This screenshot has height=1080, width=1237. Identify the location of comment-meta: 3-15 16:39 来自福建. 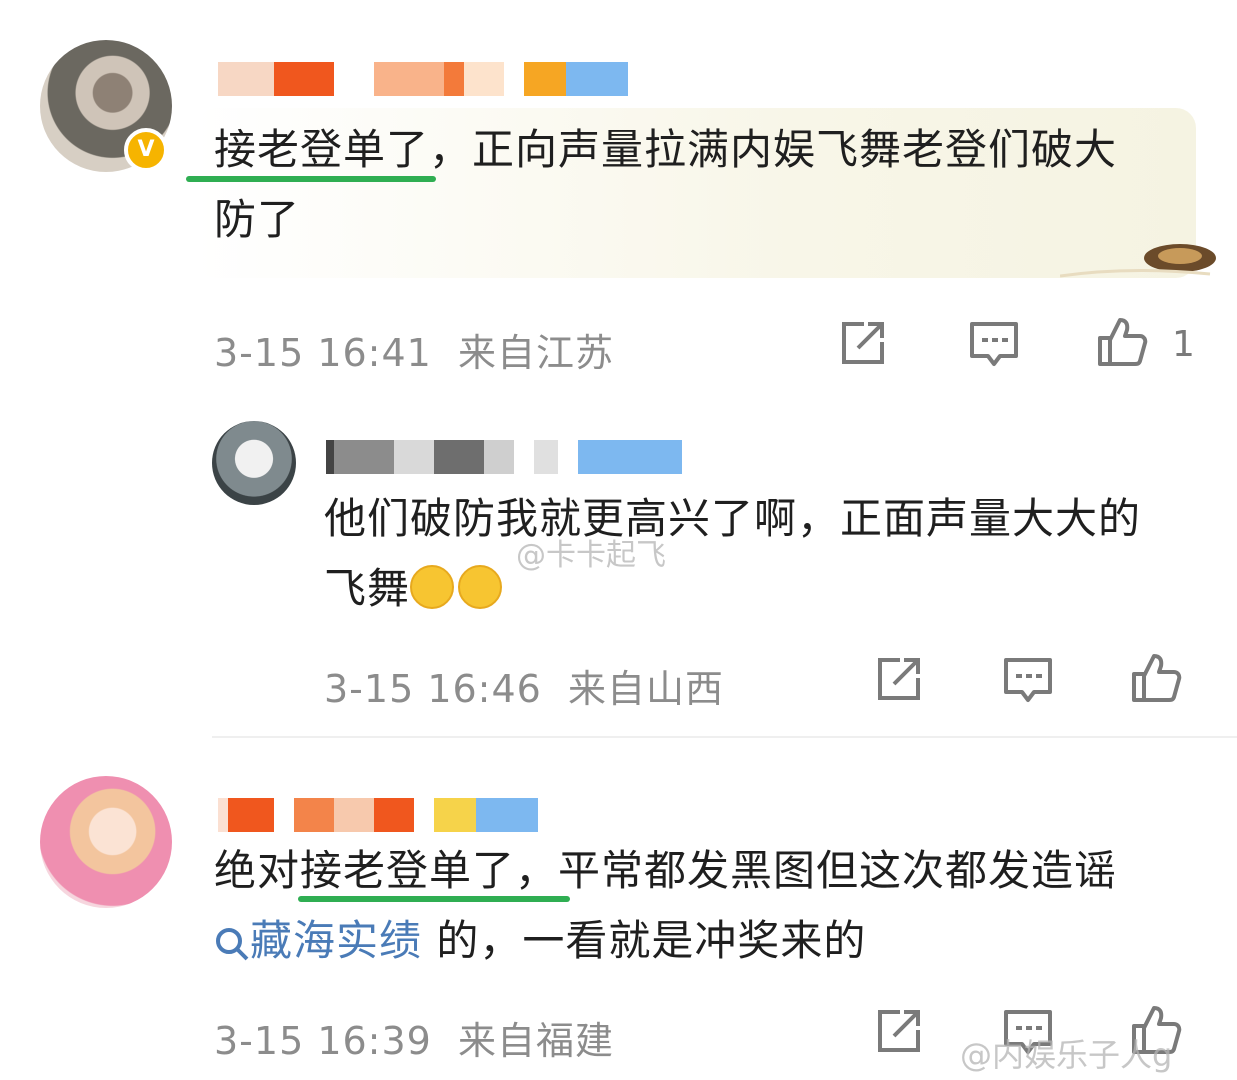
(414, 1037).